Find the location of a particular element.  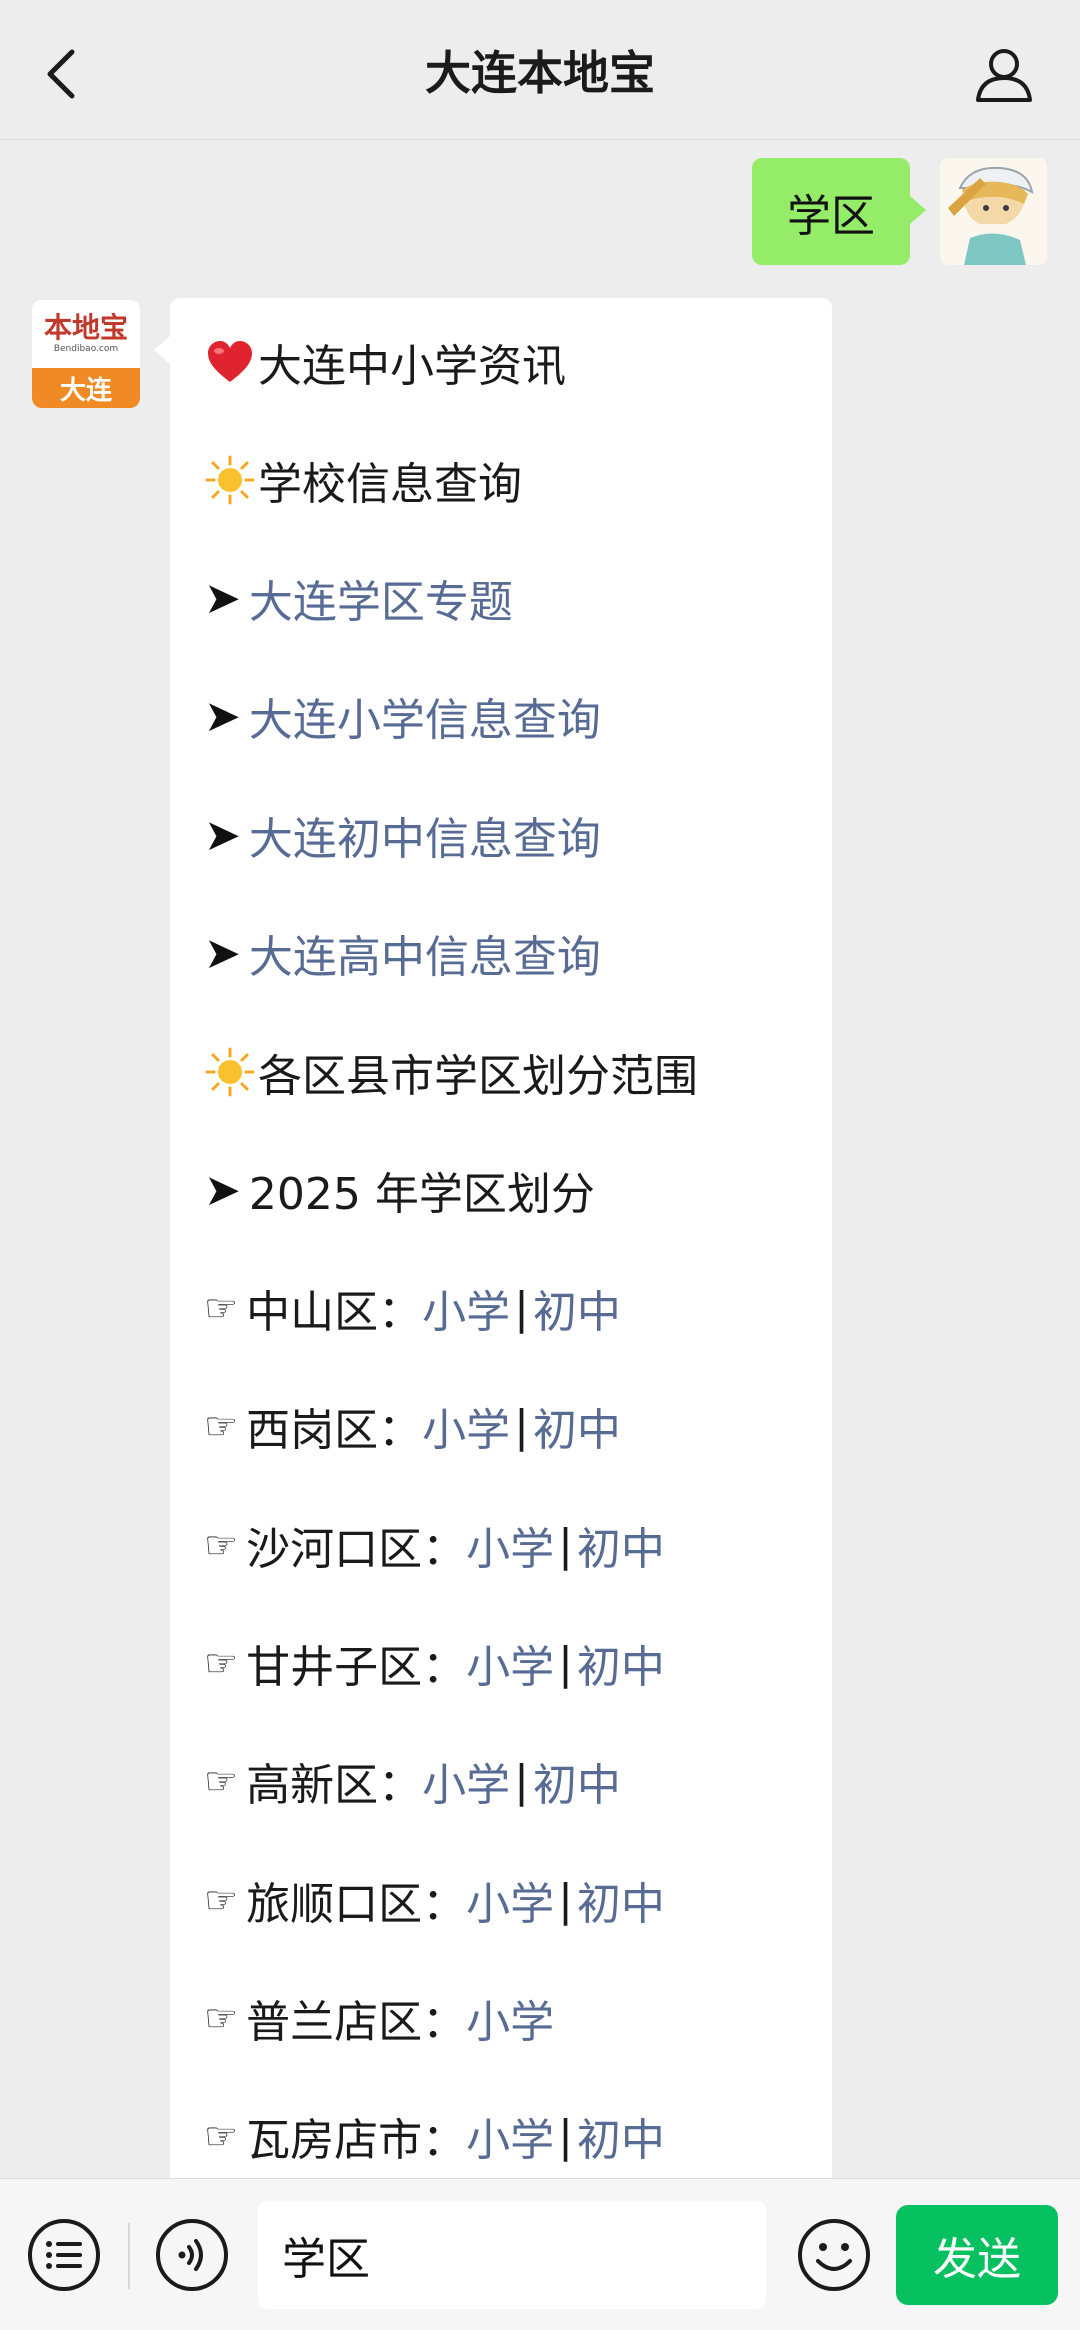

divider is located at coordinates (129, 2256).